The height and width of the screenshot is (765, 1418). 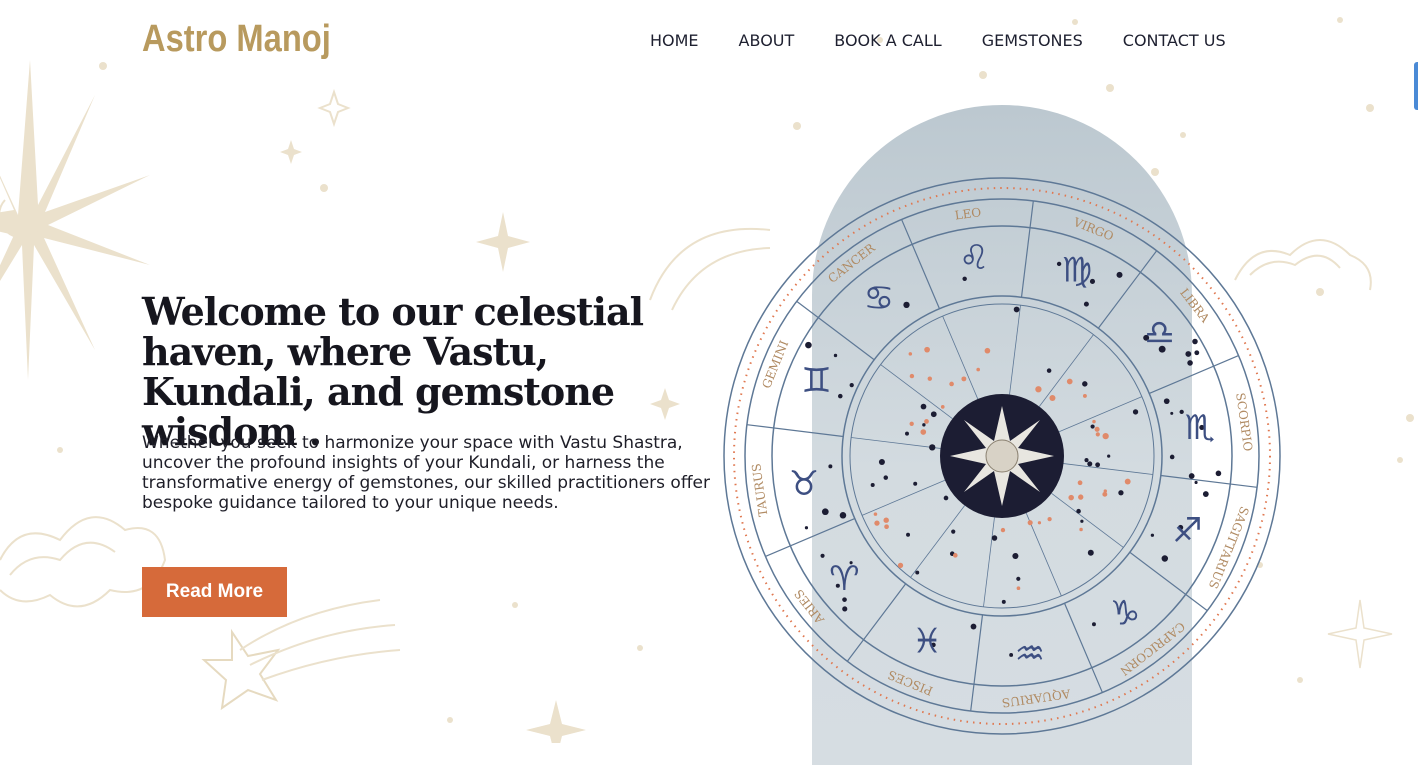 What do you see at coordinates (1187, 531) in the screenshot?
I see `sagittarius-glyph-icon: ♐` at bounding box center [1187, 531].